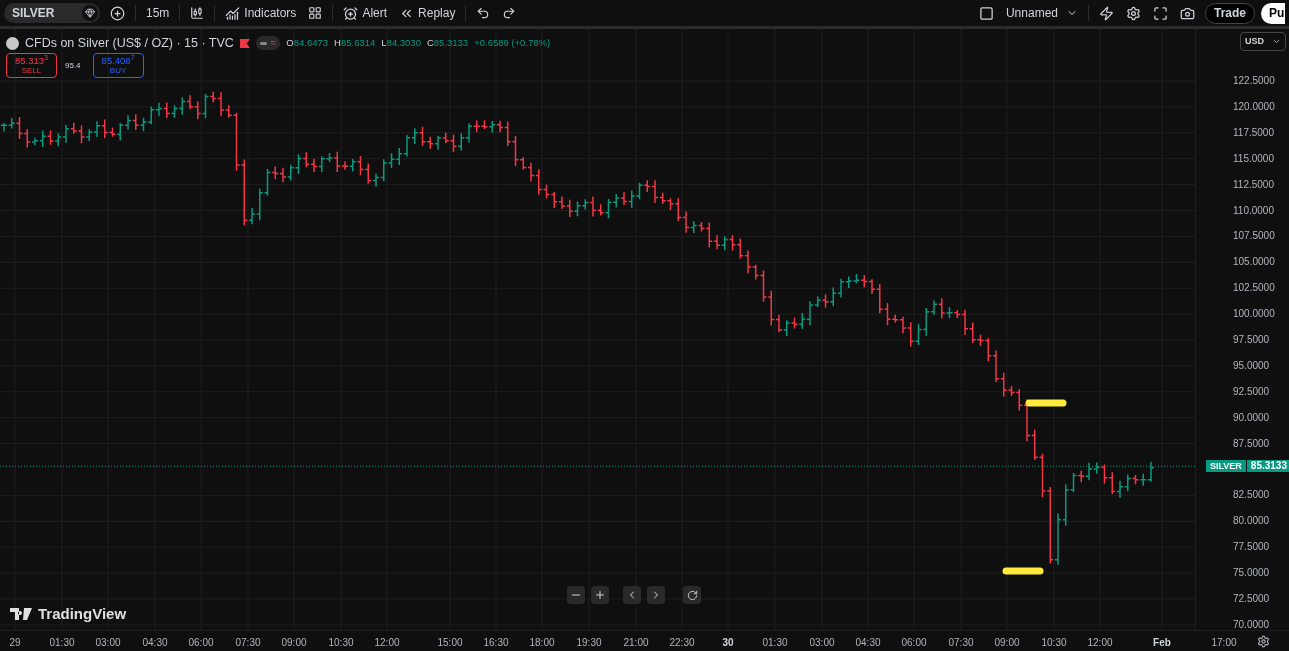 This screenshot has width=1289, height=651. What do you see at coordinates (427, 13) in the screenshot?
I see `replay-button: Replay` at bounding box center [427, 13].